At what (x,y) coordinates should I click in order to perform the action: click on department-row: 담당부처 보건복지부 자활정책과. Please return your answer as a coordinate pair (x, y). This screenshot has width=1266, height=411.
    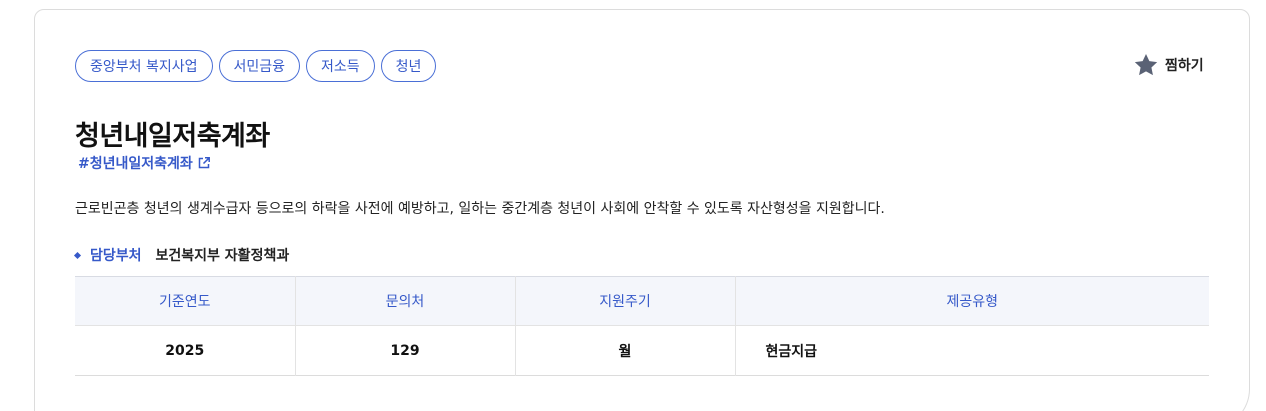
    Looking at the image, I should click on (181, 255).